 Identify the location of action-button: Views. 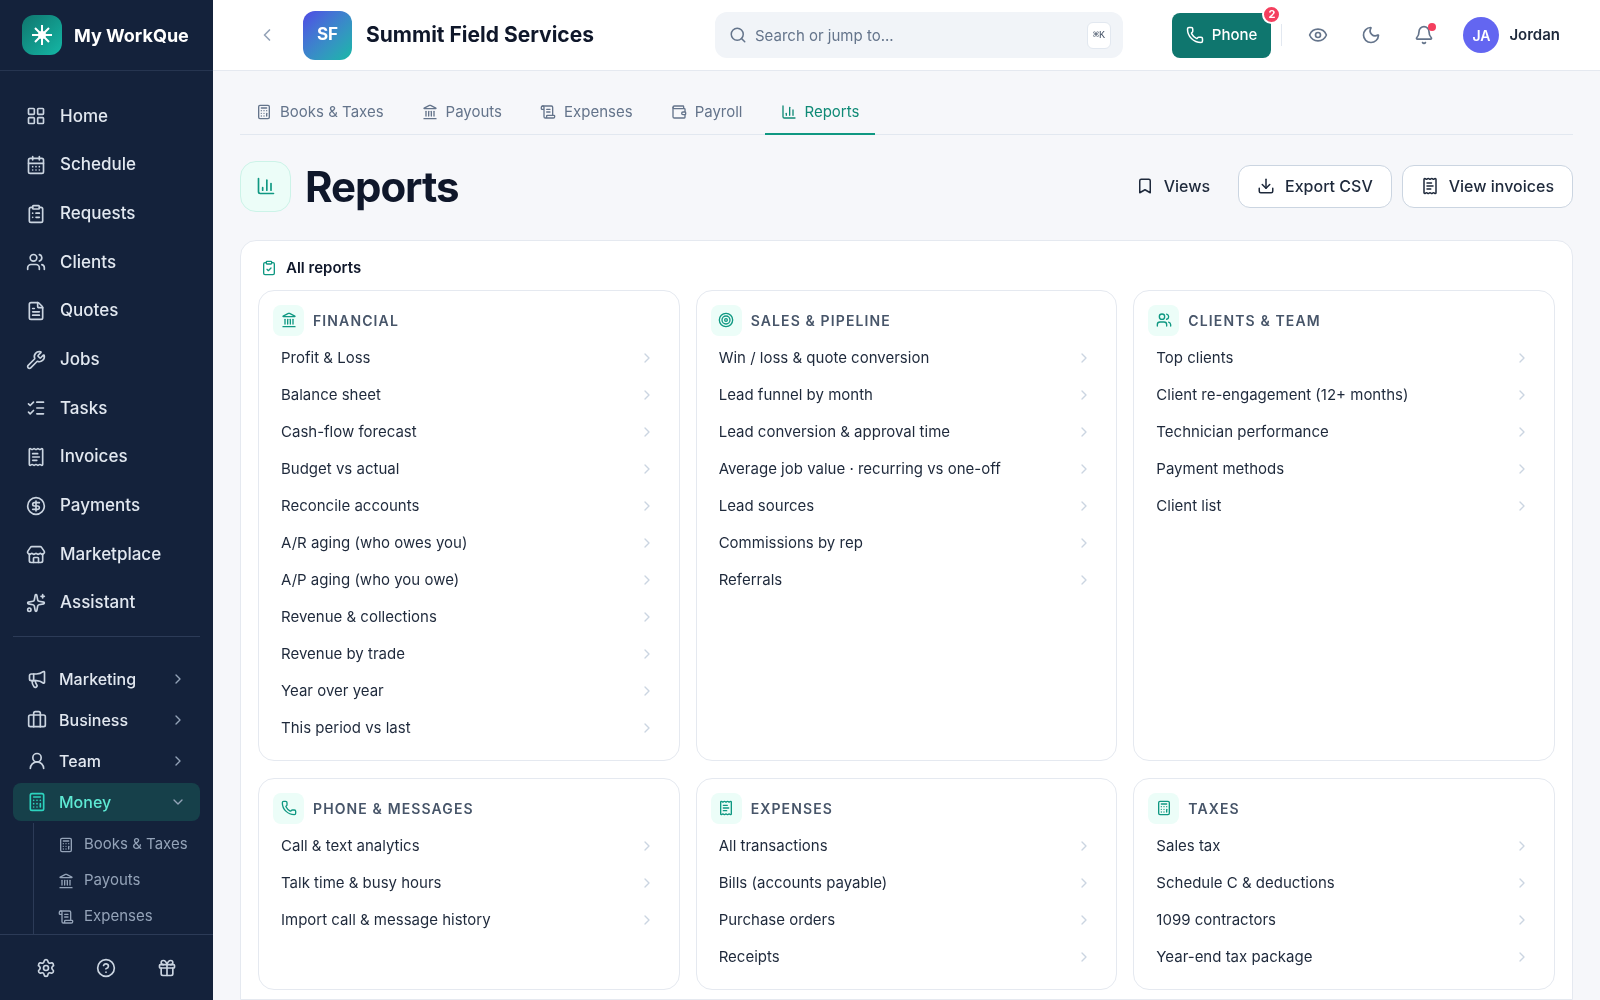
(1172, 186).